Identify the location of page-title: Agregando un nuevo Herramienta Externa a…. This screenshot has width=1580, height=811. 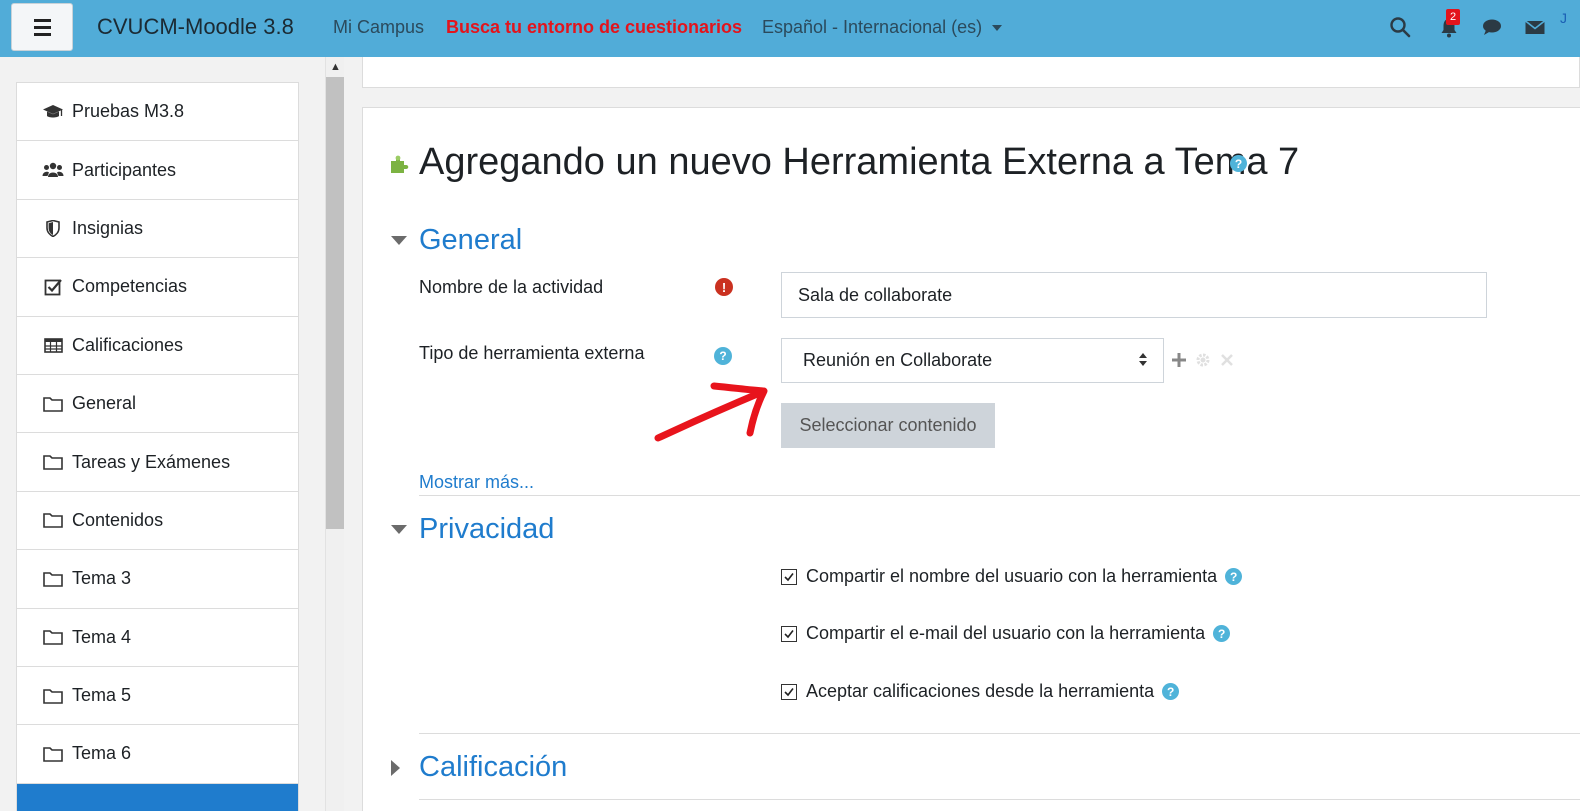
(859, 162).